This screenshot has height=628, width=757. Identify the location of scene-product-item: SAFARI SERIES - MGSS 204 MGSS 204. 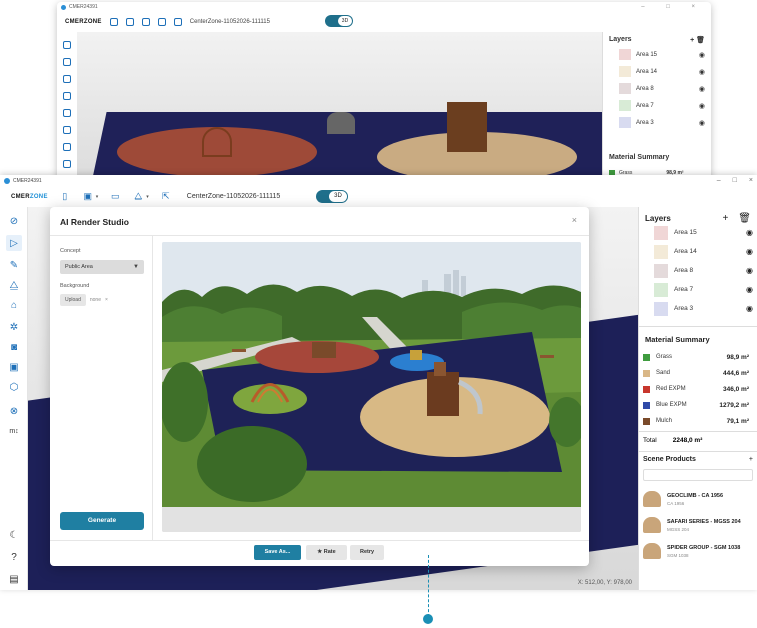
(698, 525).